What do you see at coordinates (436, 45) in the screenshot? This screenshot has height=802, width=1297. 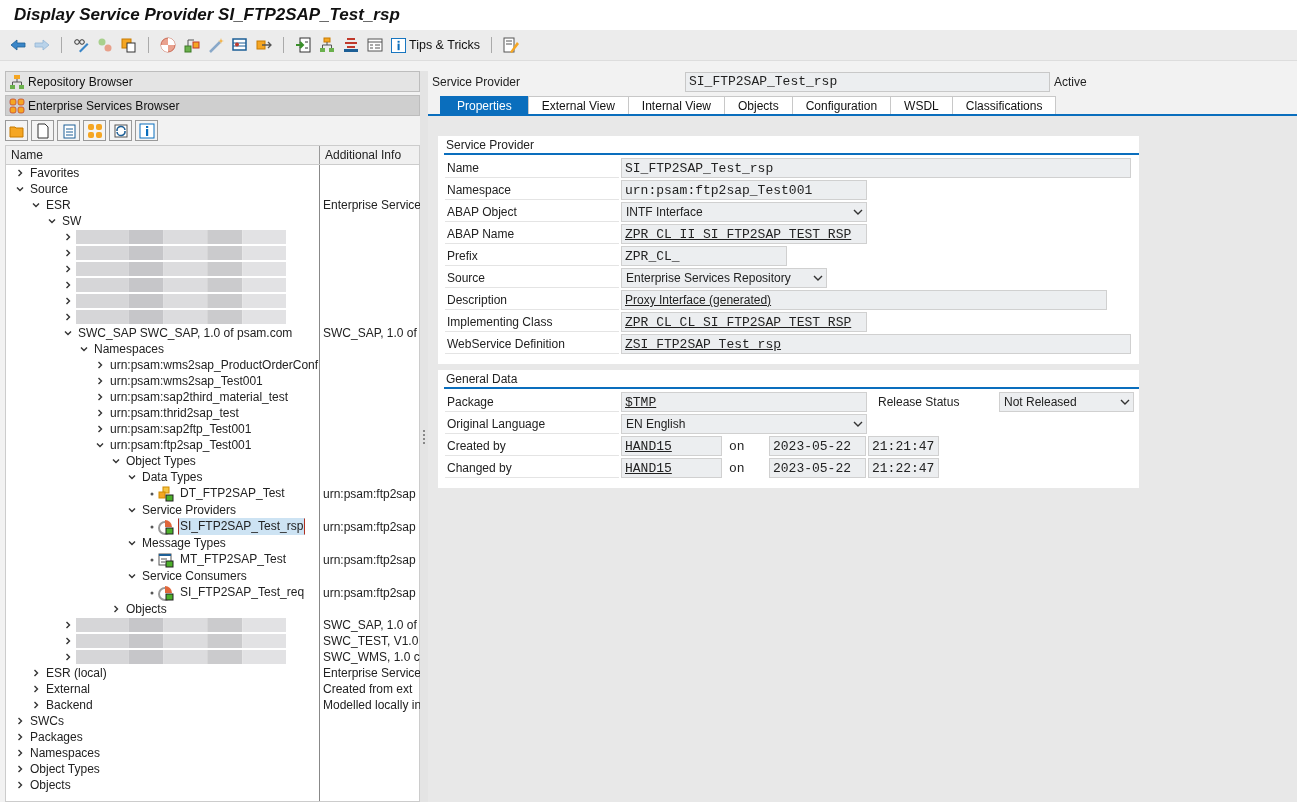 I see `tips-button: Tips & Tricks` at bounding box center [436, 45].